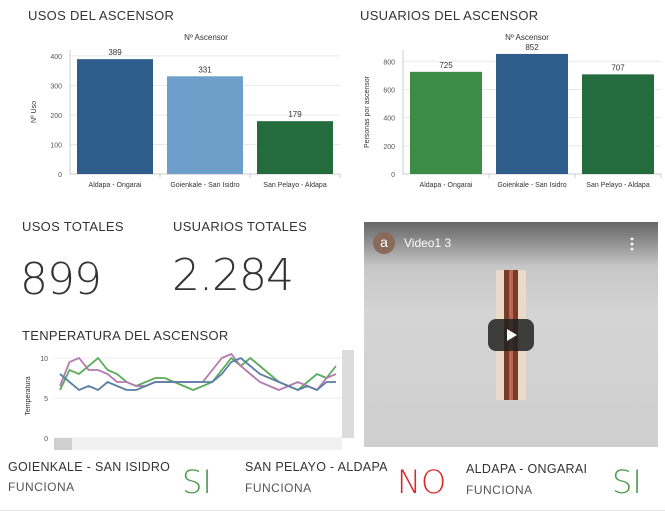  What do you see at coordinates (332, 510) in the screenshot?
I see `bottom-divider` at bounding box center [332, 510].